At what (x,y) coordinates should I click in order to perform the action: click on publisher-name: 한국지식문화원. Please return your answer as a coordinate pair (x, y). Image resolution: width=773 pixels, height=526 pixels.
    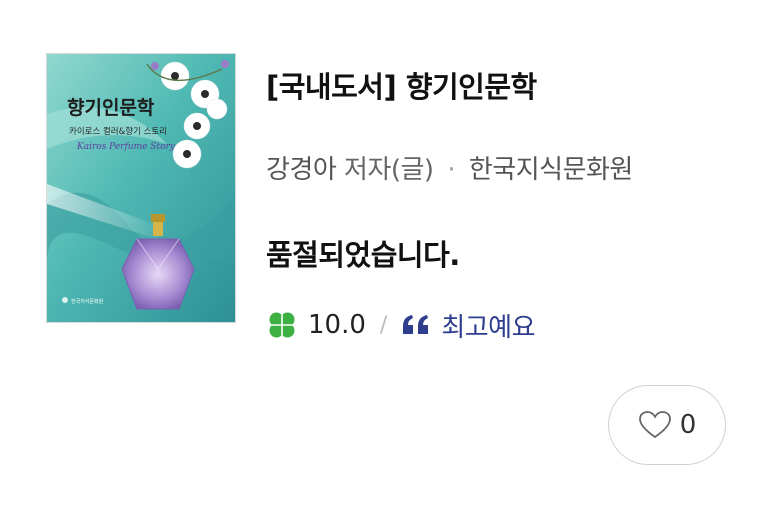
    Looking at the image, I should click on (551, 170).